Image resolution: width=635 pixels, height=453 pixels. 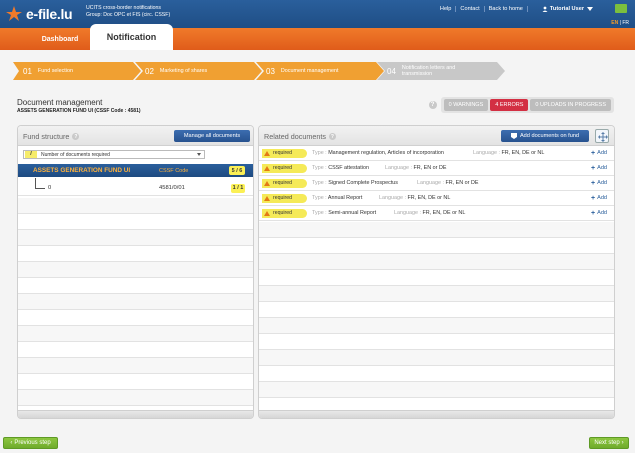 I want to click on subfund-row: 0 4581/0/01 1 / 1, so click(x=135, y=187).